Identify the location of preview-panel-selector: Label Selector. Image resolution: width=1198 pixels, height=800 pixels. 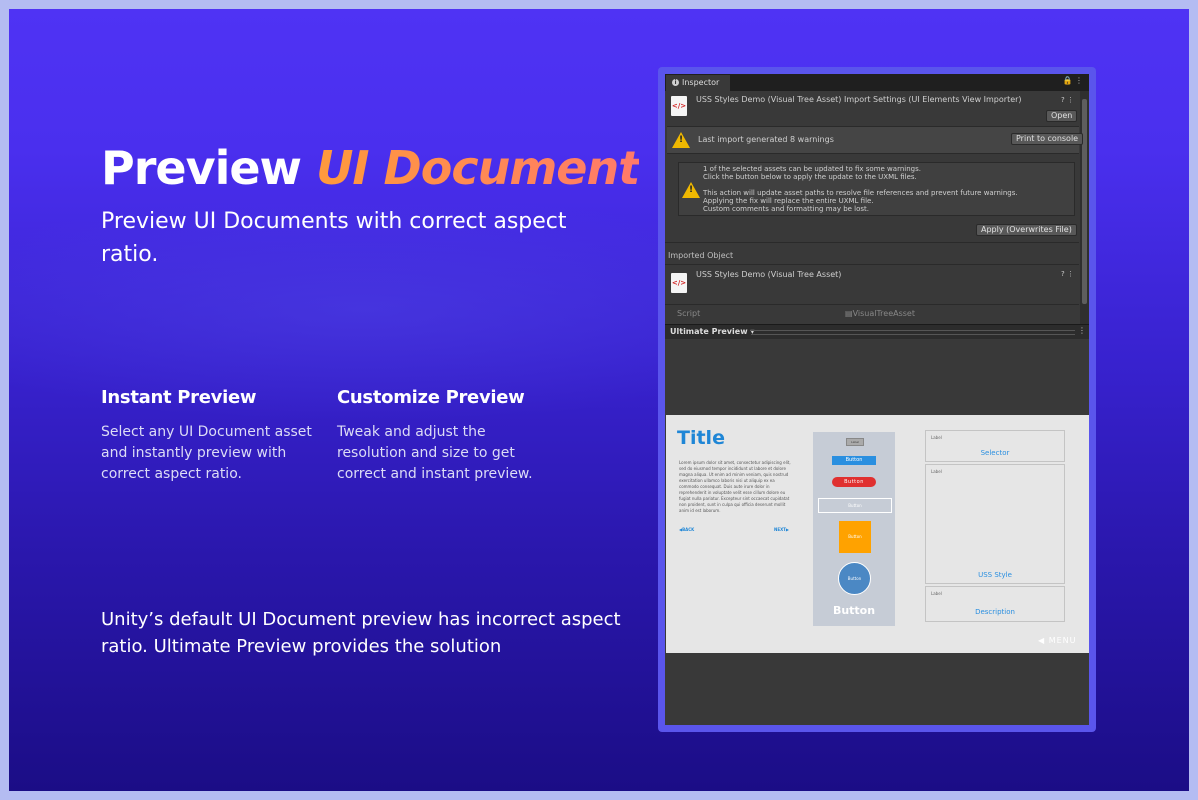
(995, 446).